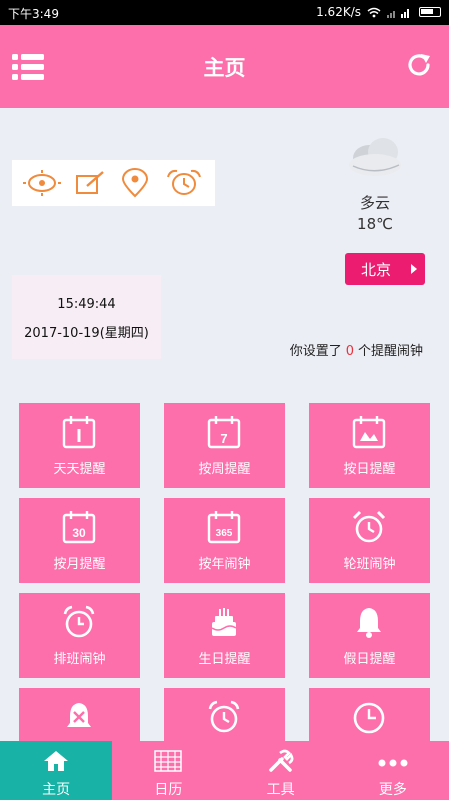 The image size is (449, 800). What do you see at coordinates (369, 623) in the screenshot?
I see `bell-icon` at bounding box center [369, 623].